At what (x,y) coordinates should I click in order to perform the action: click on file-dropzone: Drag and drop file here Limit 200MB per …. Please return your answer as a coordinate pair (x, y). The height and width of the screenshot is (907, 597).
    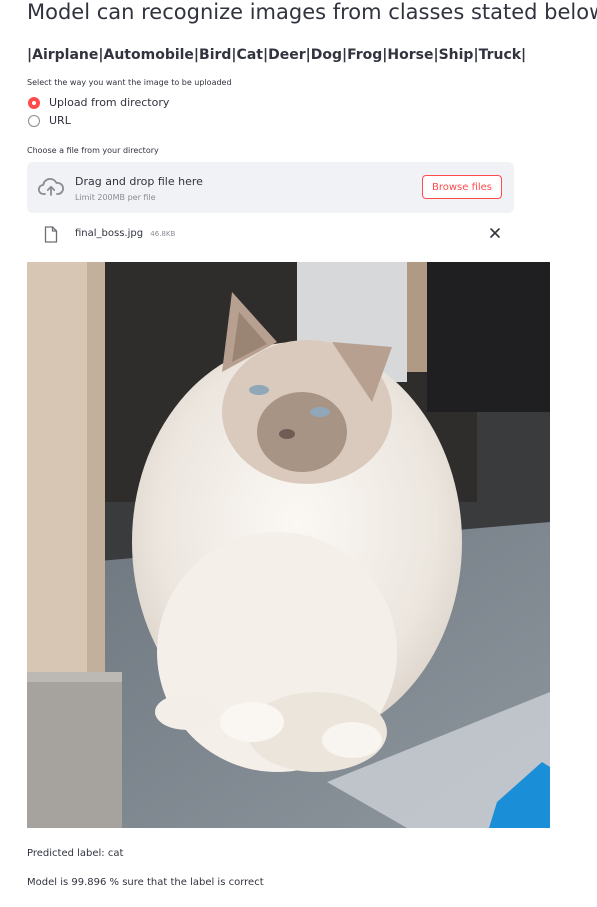
    Looking at the image, I should click on (270, 187).